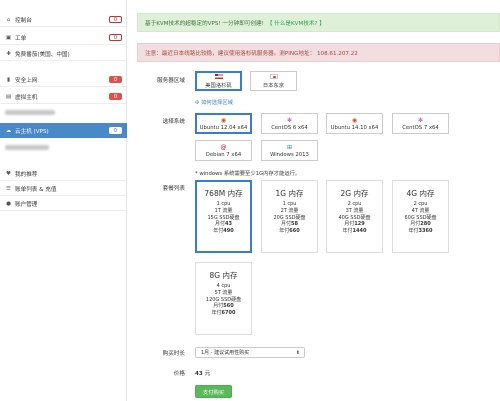 This screenshot has height=401, width=500. Describe the element at coordinates (425, 224) in the screenshot. I see `plan-monthly-price: 280` at that location.